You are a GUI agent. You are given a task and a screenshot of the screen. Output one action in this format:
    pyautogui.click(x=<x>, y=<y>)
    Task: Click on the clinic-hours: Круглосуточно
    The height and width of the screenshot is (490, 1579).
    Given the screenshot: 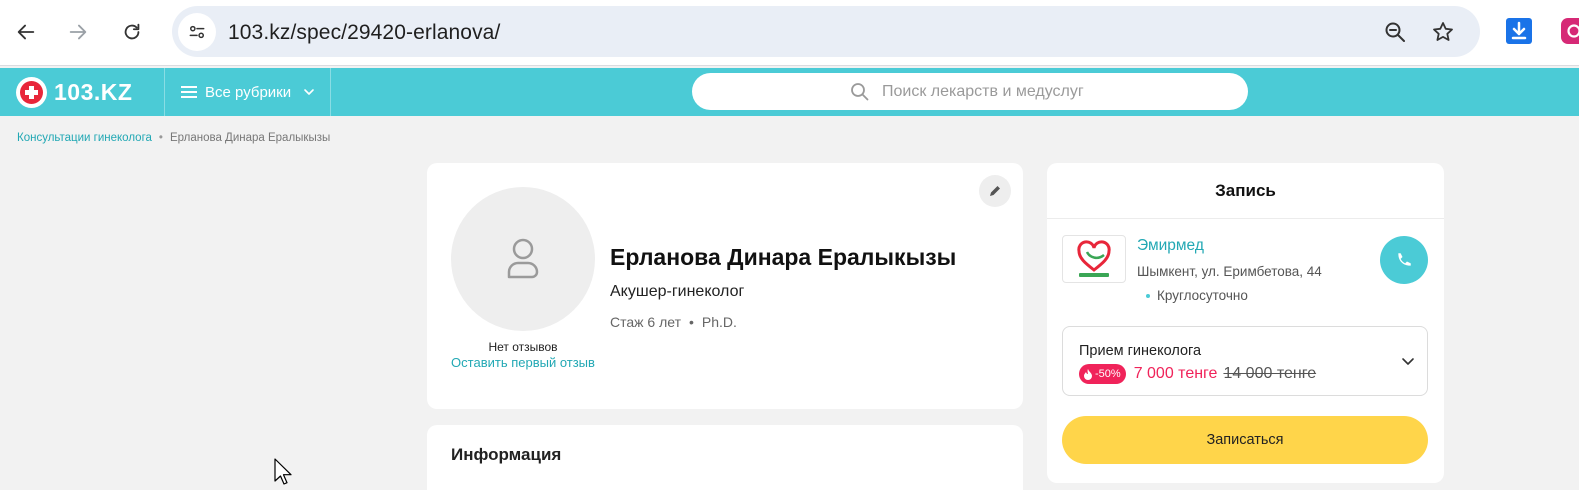 What is the action you would take?
    pyautogui.click(x=1192, y=295)
    